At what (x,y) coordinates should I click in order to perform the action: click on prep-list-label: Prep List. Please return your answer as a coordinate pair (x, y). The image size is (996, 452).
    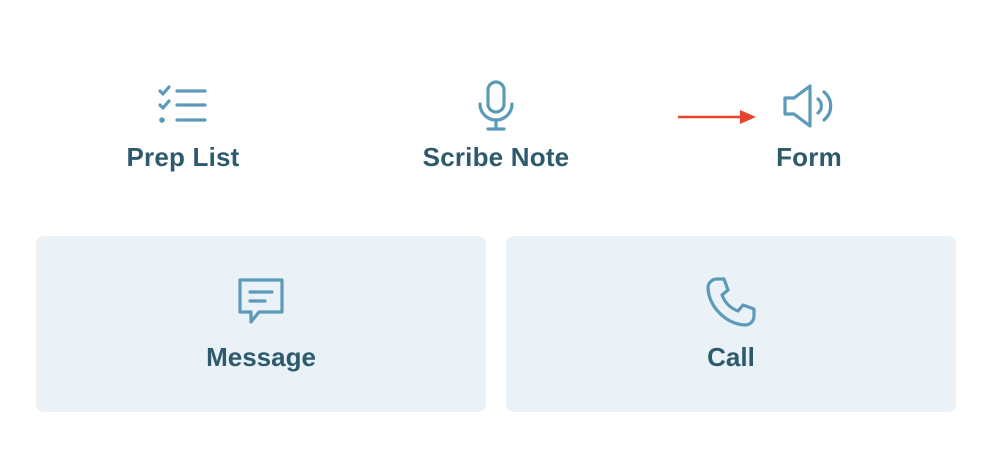
    Looking at the image, I should click on (183, 157).